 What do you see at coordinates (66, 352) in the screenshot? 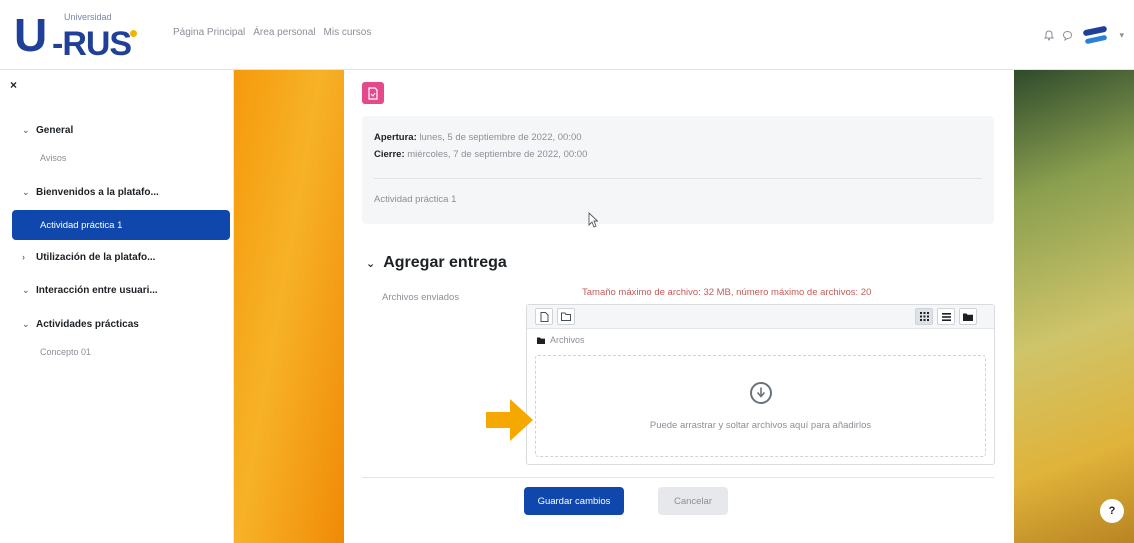
I see `sidebar-item-label: Concepto 01` at bounding box center [66, 352].